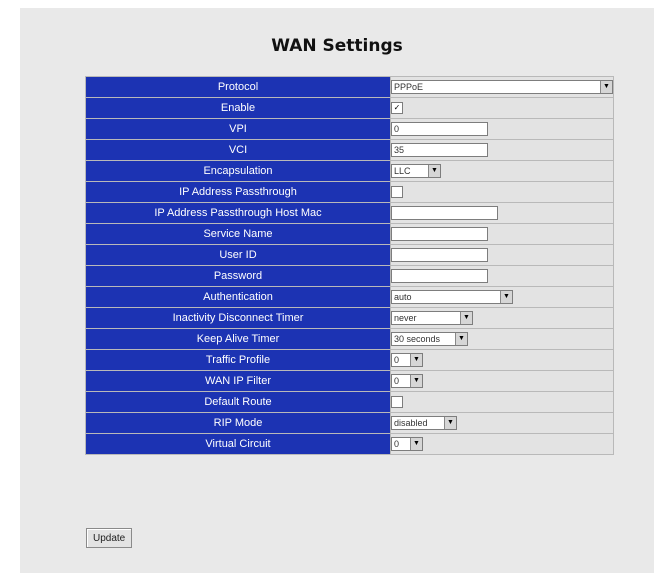 The width and height of the screenshot is (670, 581). Describe the element at coordinates (238, 360) in the screenshot. I see `label-traffic-profile: Traffic Profile` at that location.